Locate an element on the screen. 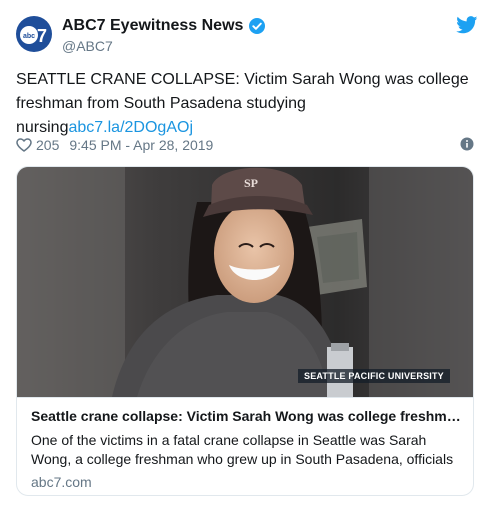 This screenshot has height=509, width=490. info-icon is located at coordinates (467, 144).